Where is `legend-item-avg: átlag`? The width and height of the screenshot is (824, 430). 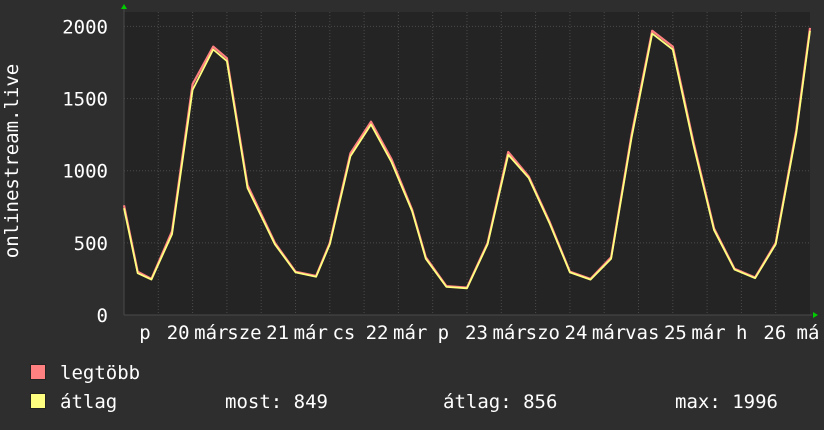
legend-item-avg: átlag is located at coordinates (73, 402).